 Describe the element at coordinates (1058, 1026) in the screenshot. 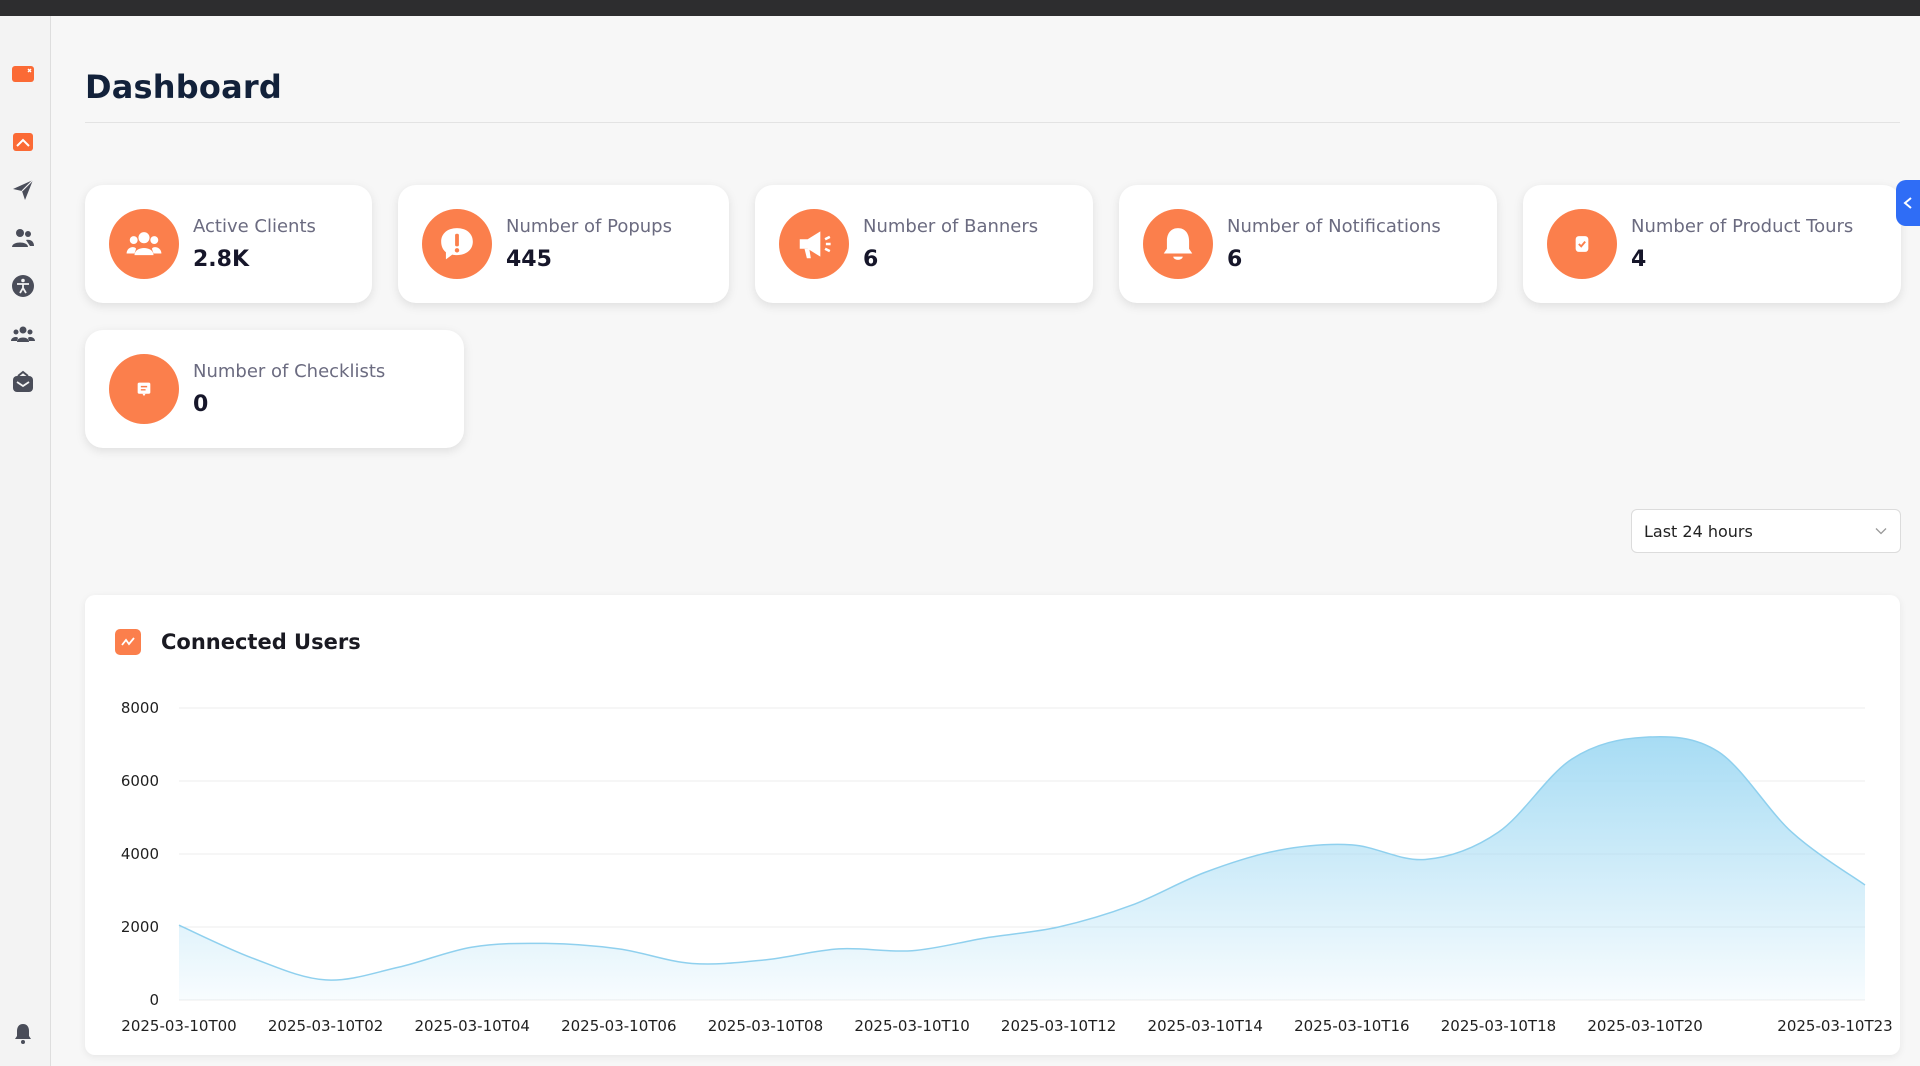

I see `x-tick-label: 2025-03-10T12` at that location.